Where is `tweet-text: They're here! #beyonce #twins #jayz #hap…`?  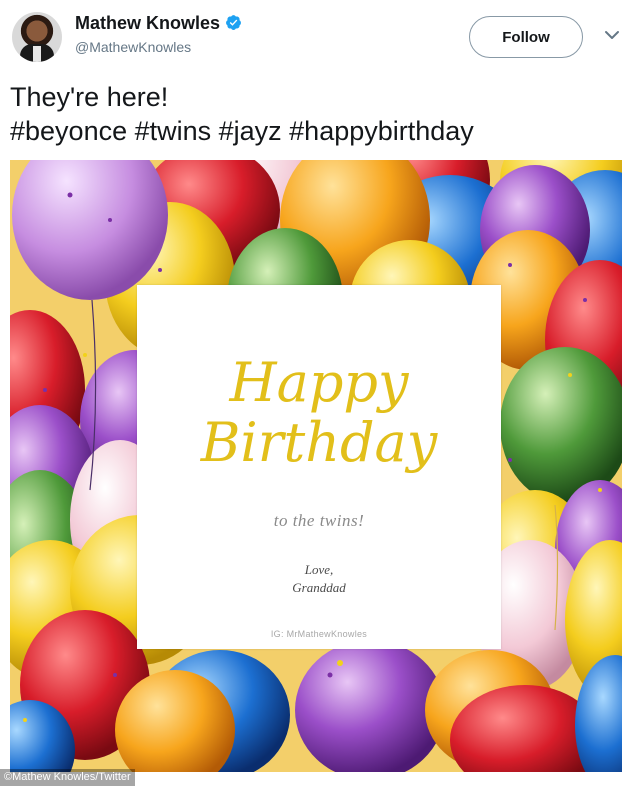 tweet-text: They're here! #beyonce #twins #jayz #hap… is located at coordinates (315, 114).